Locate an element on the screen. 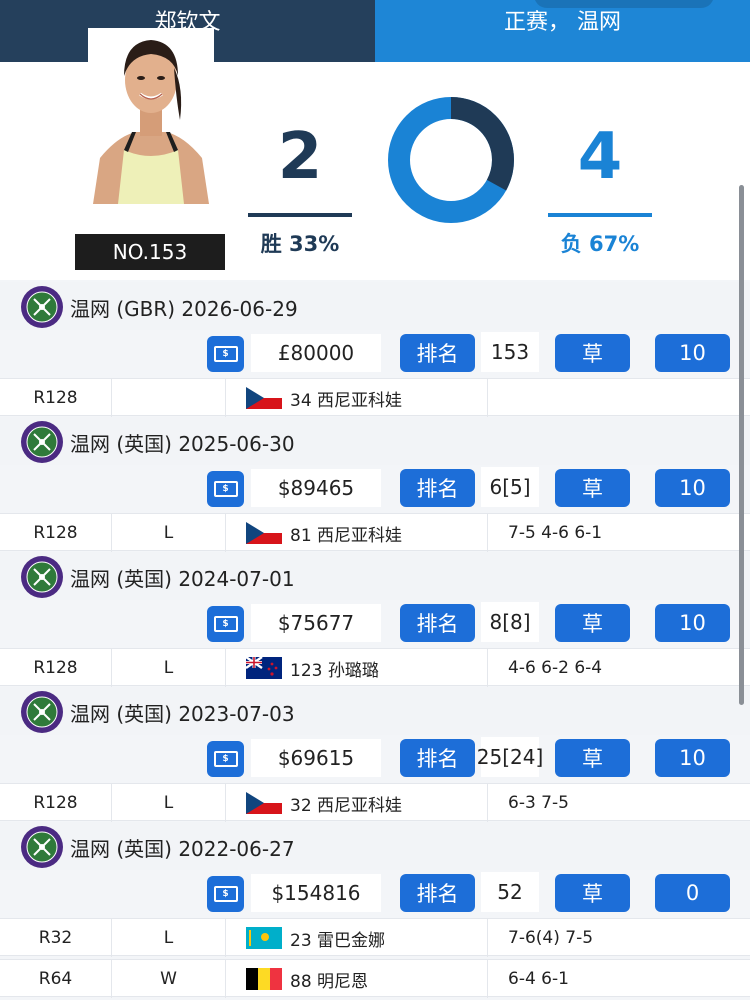 The width and height of the screenshot is (750, 1000). tournament-info-row: $ $154816 排名 52 草 0 is located at coordinates (375, 895).